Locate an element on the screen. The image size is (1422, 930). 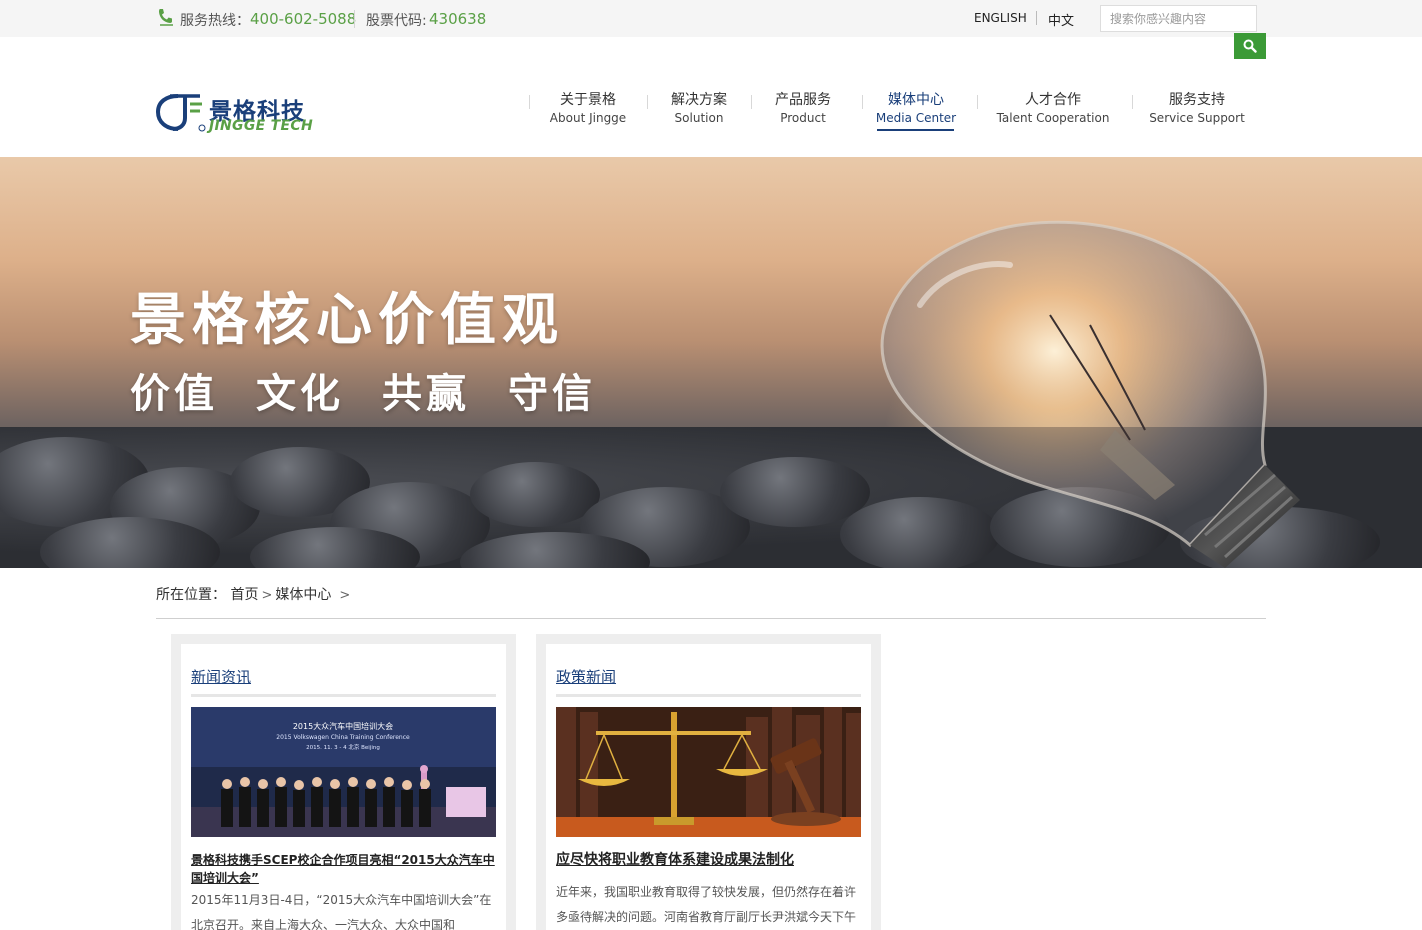
lightbulb-illustration is located at coordinates (1090, 394).